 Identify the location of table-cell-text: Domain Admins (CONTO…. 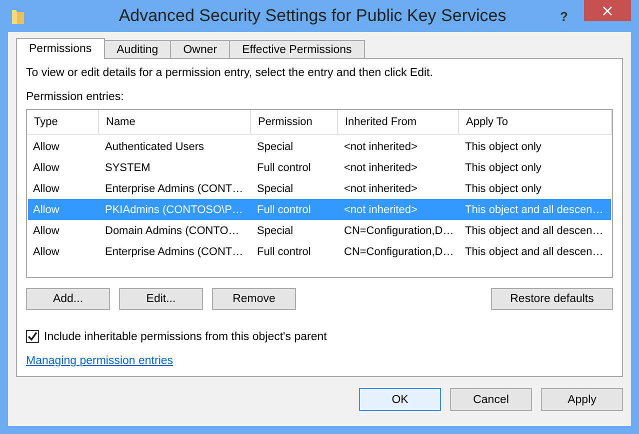
(172, 230).